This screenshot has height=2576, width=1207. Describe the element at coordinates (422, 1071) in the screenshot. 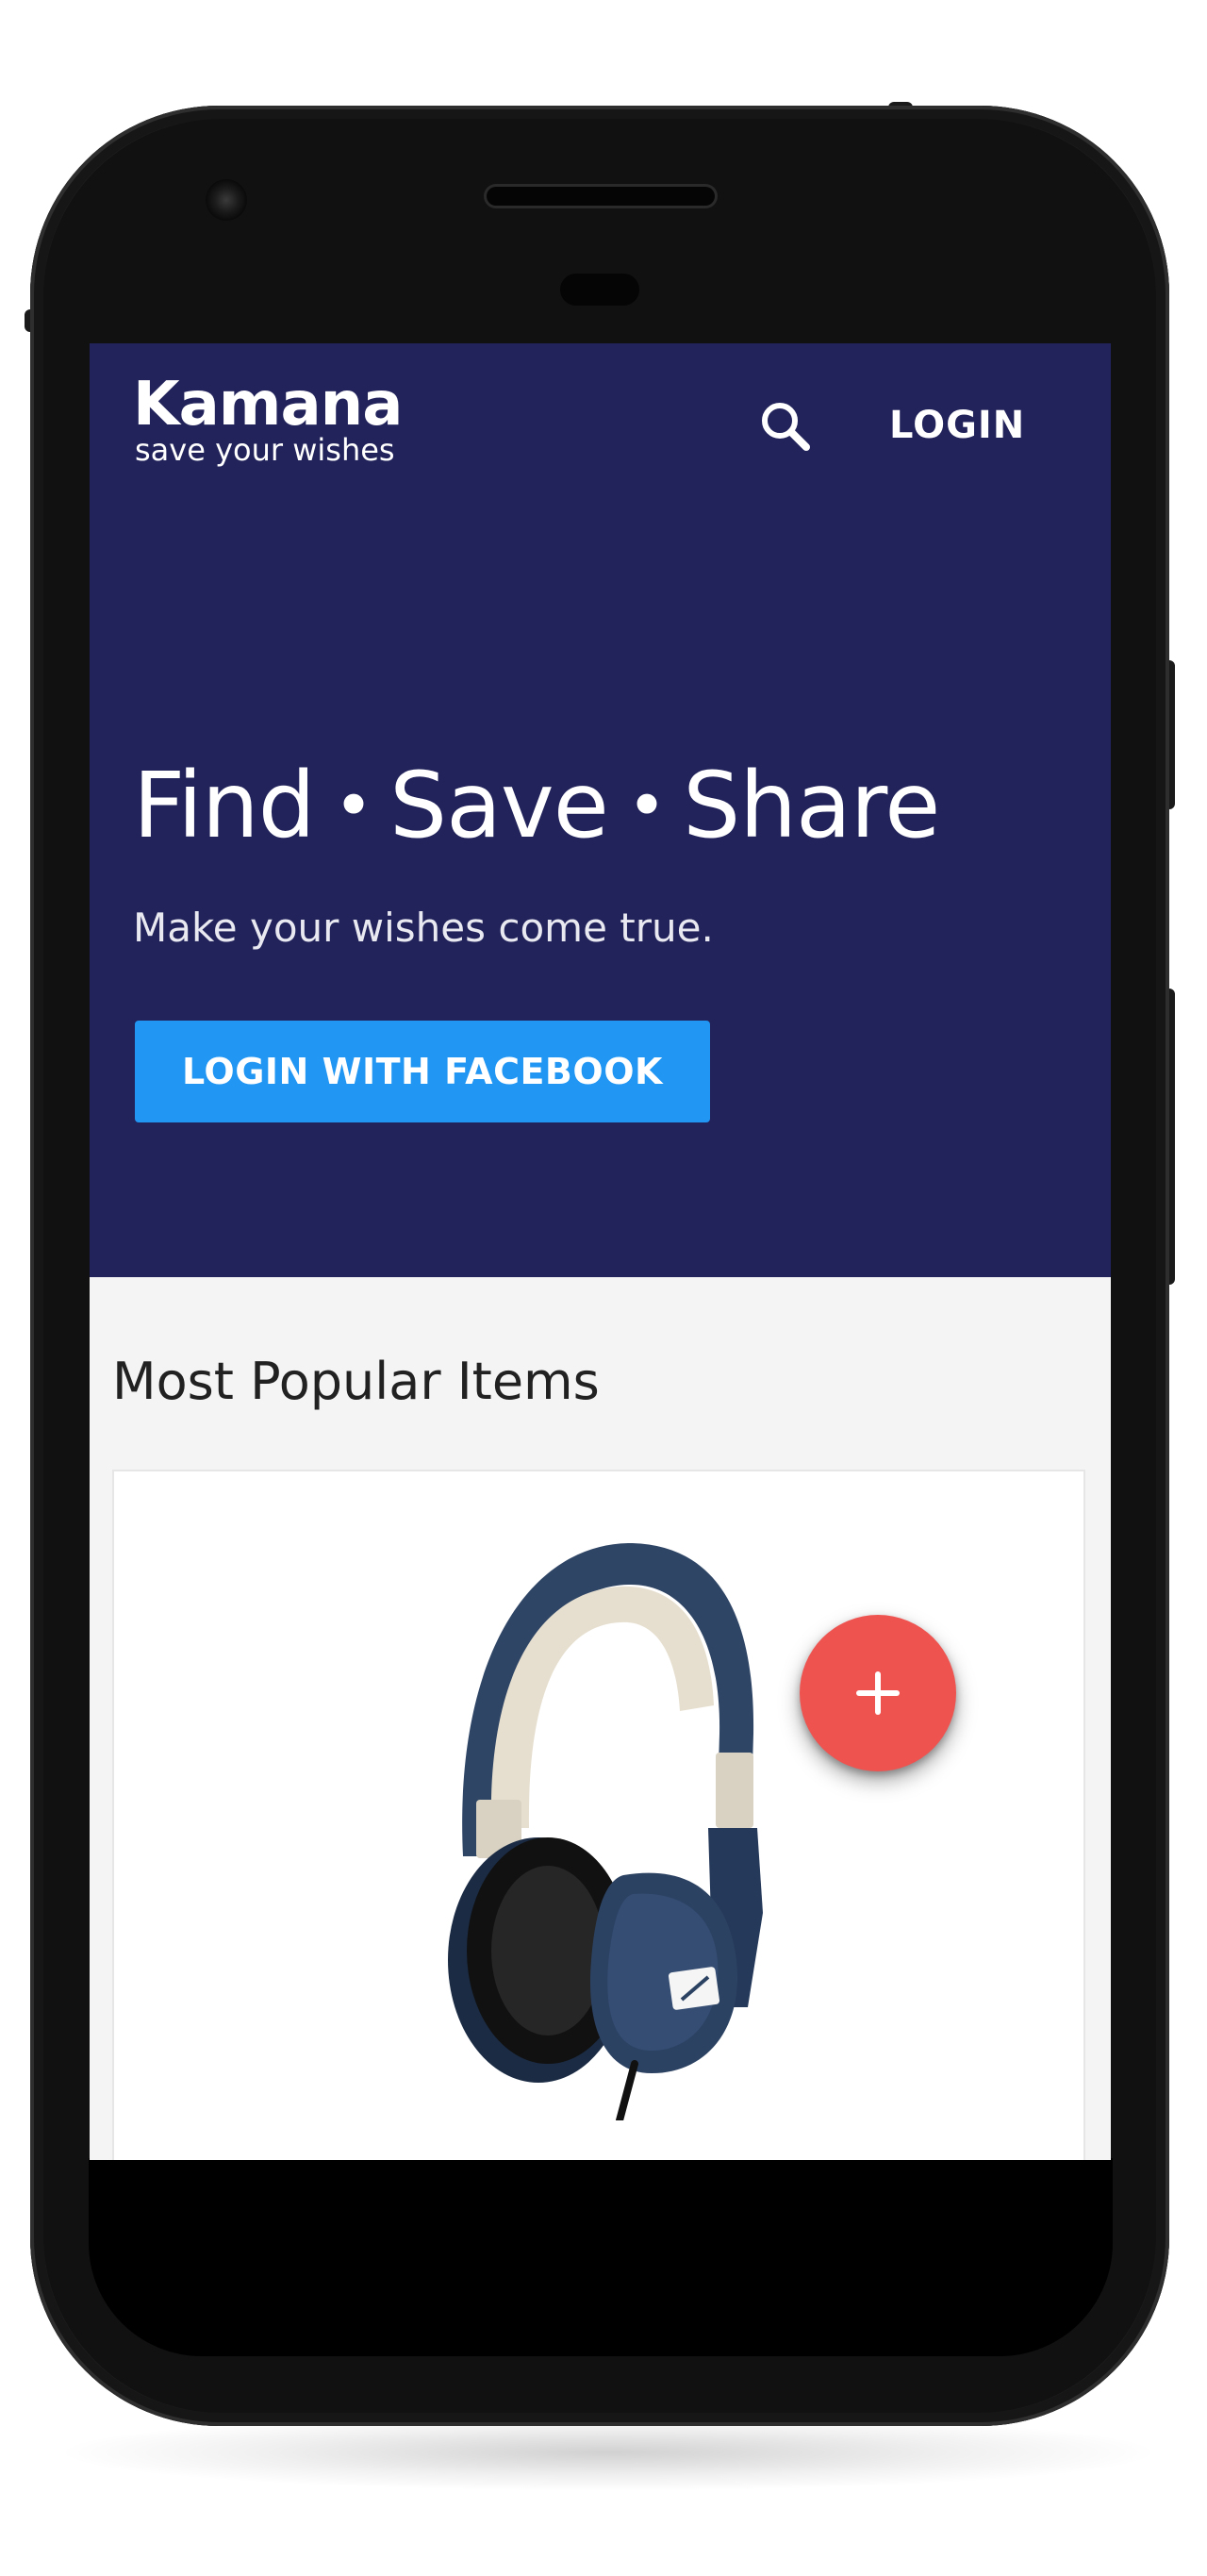

I see `login-with-facebook-button: LOGIN WITH FACEBOOK` at that location.